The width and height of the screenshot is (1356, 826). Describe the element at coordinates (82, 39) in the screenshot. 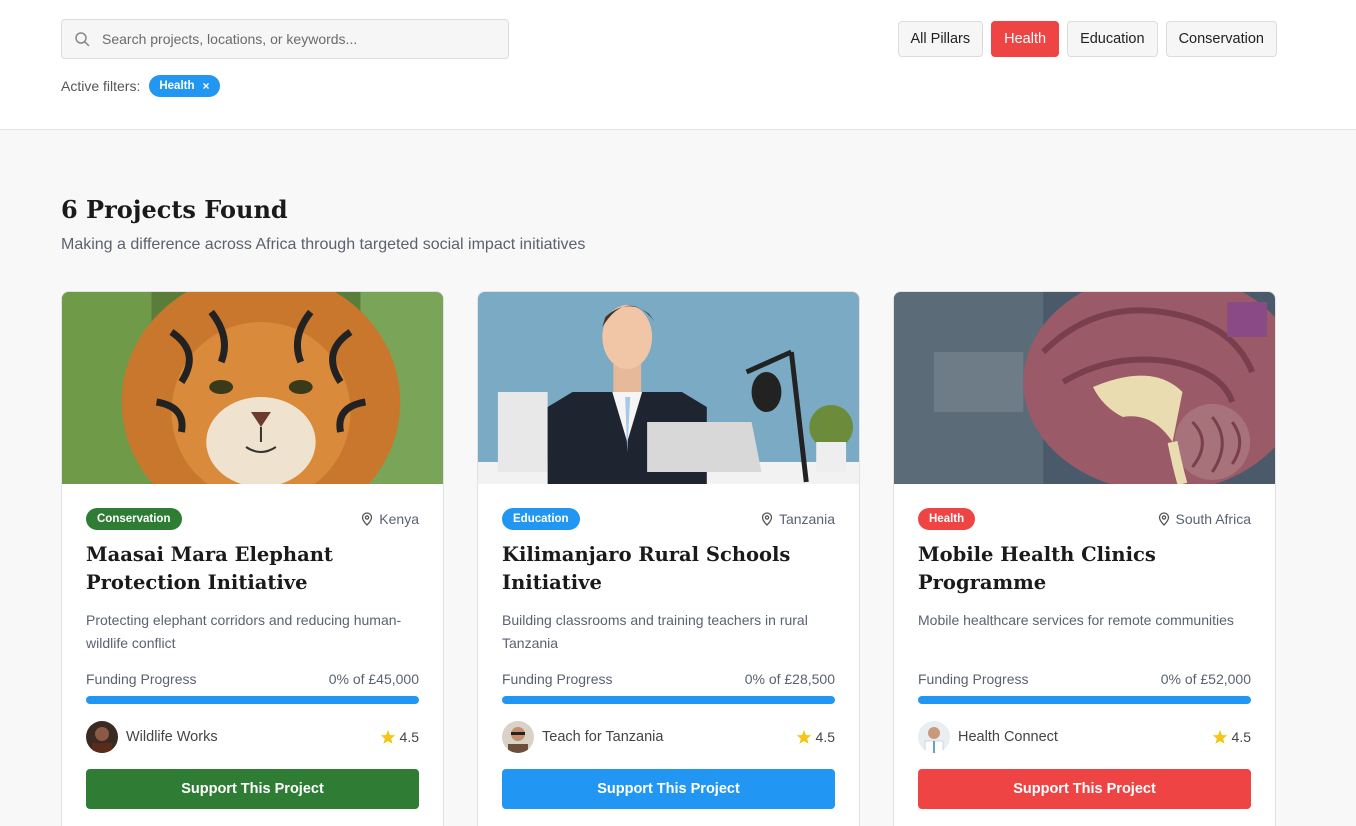

I see `search-icon` at that location.